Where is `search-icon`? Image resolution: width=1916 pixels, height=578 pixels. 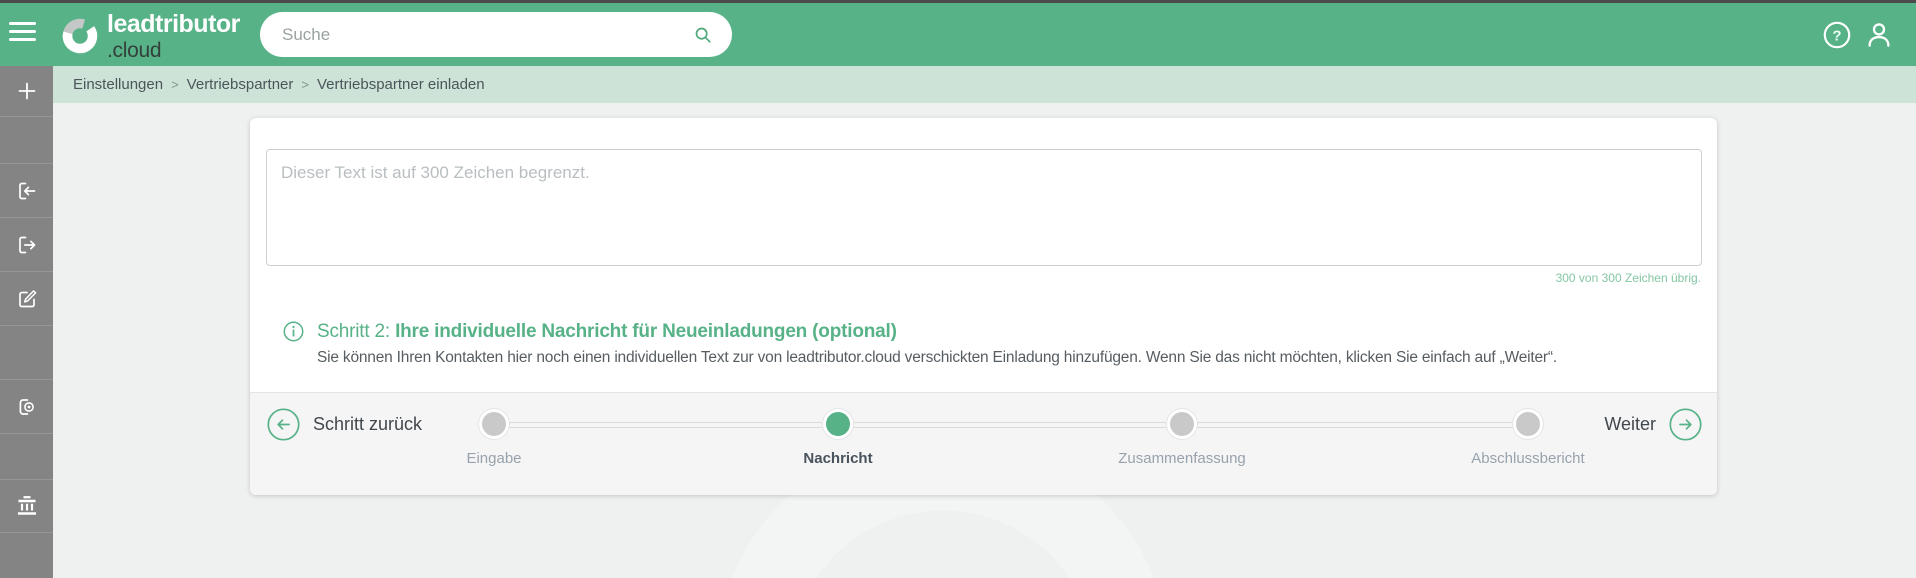 search-icon is located at coordinates (703, 35).